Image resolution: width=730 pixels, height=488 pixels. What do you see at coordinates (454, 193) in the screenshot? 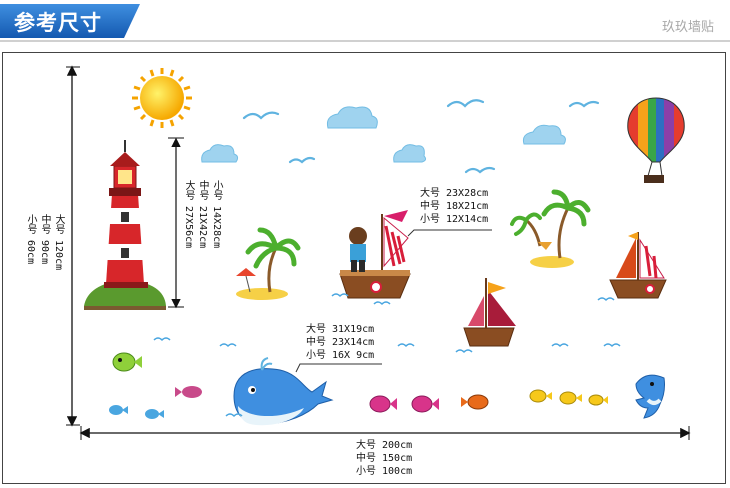
I see `boat-large-label: 大号 23X28cm` at bounding box center [454, 193].